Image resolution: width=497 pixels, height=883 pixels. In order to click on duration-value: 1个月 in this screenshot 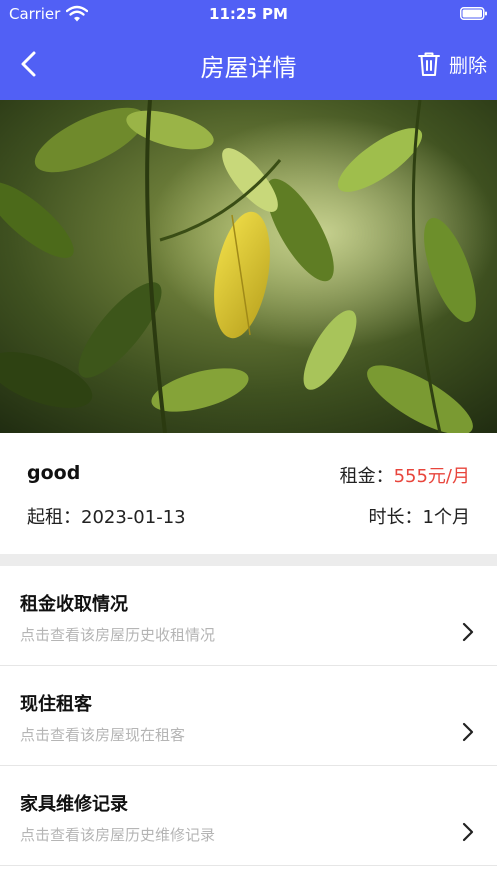, I will do `click(446, 517)`.